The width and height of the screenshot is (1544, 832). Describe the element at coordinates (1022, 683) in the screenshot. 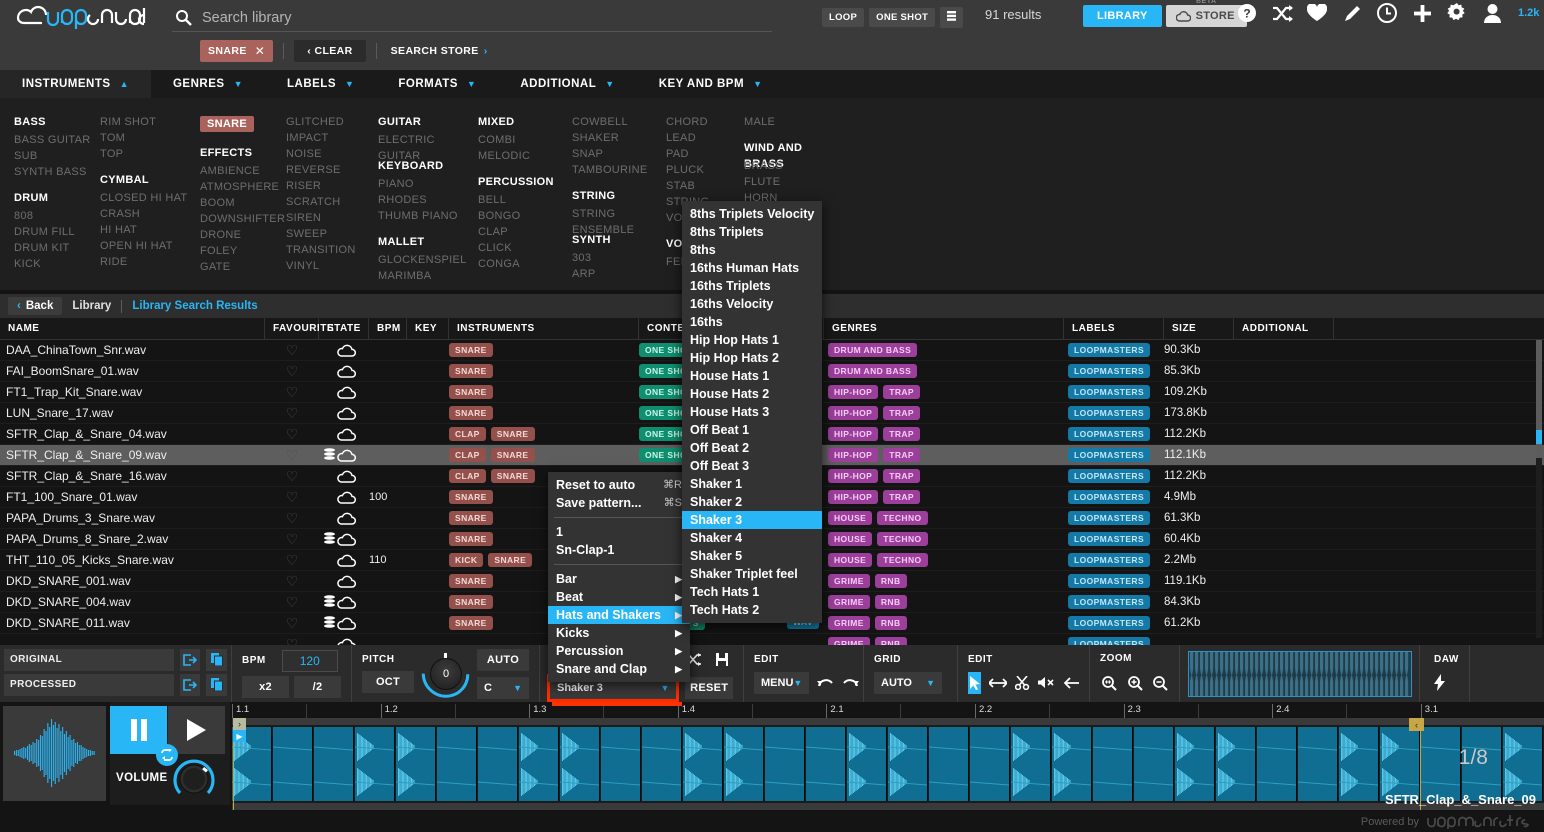

I see `scissors-tool-icon` at that location.